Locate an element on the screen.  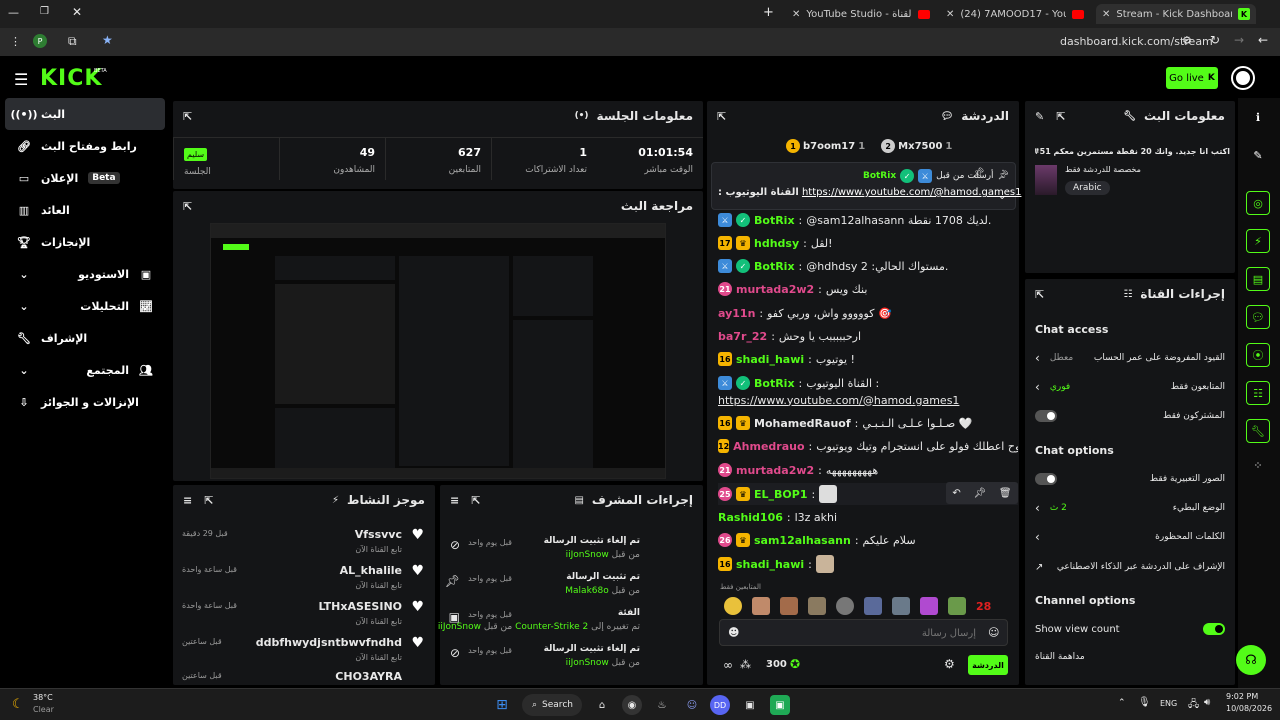
reply-icon: ↶ is located at coordinates (956, 493).